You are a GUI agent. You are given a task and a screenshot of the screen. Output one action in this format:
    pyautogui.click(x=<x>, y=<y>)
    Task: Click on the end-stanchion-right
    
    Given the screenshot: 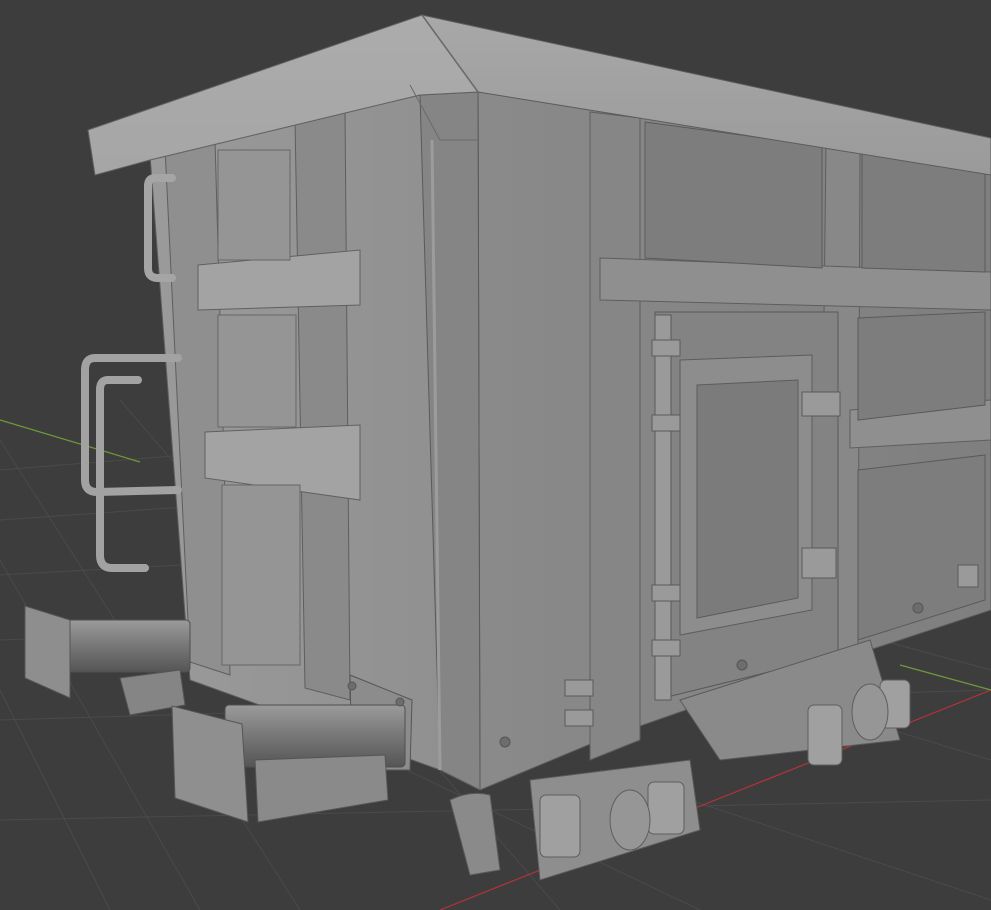 What is the action you would take?
    pyautogui.click(x=322, y=405)
    